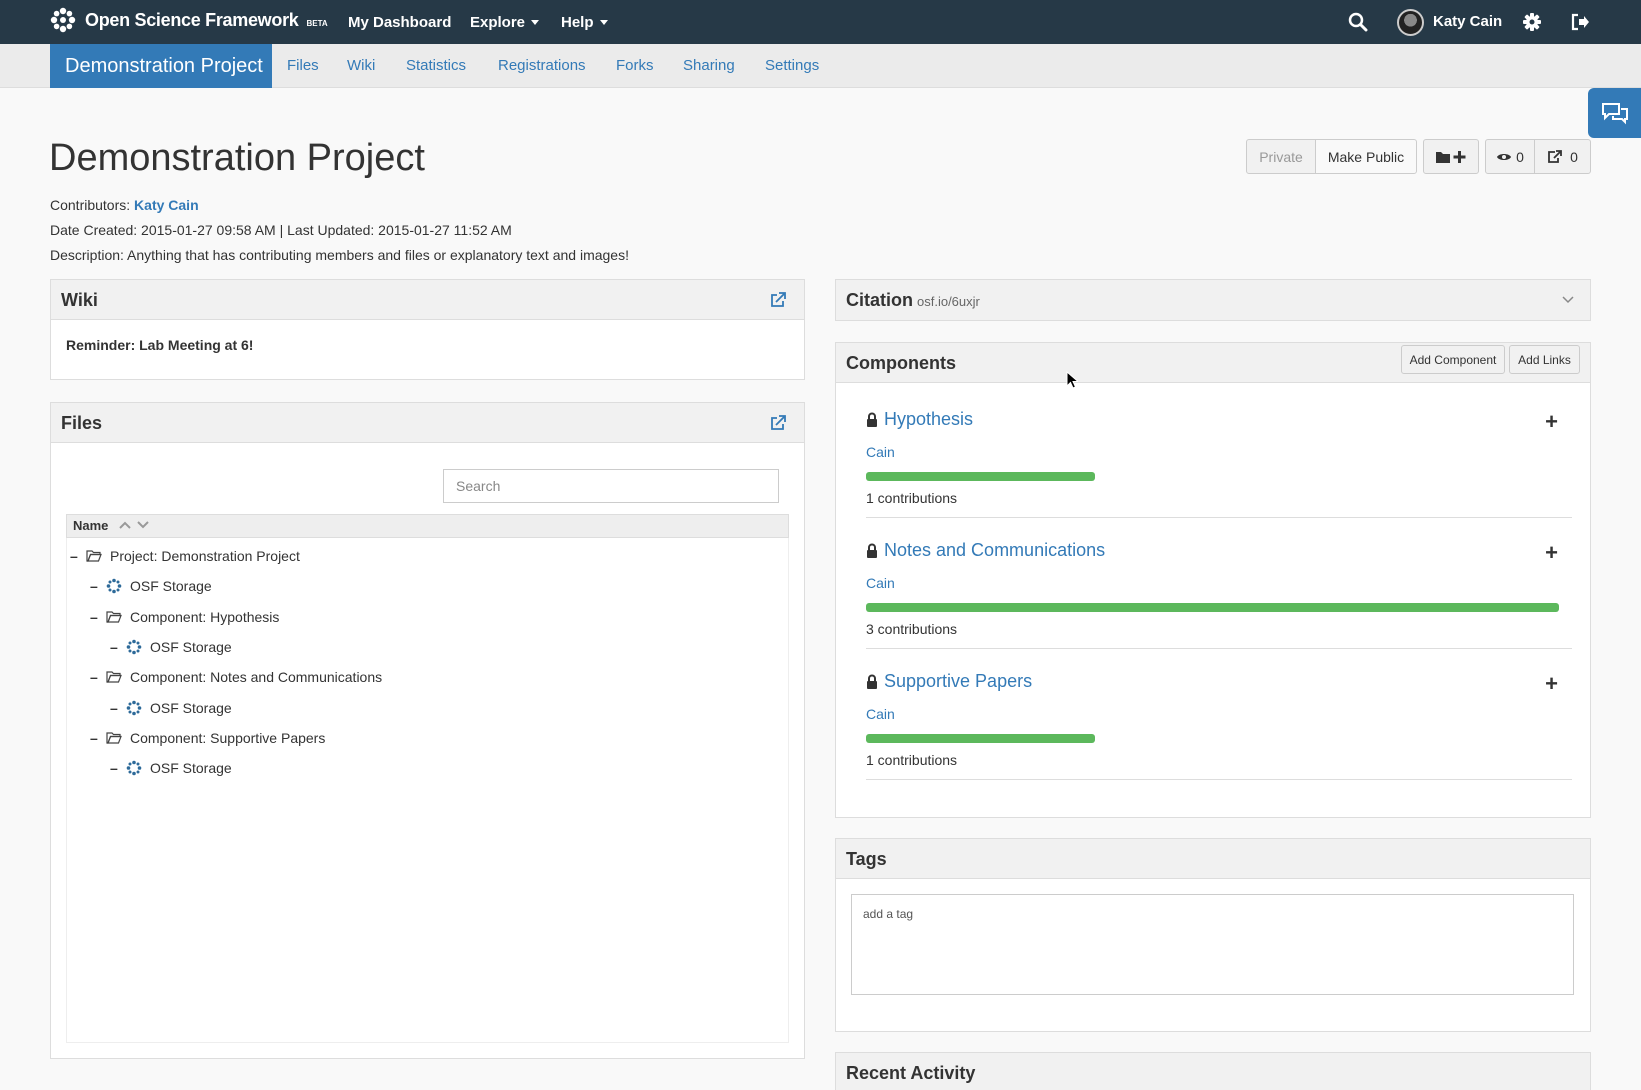 The image size is (1641, 1090). Describe the element at coordinates (1453, 359) in the screenshot. I see `add-component-button: Add Component` at that location.